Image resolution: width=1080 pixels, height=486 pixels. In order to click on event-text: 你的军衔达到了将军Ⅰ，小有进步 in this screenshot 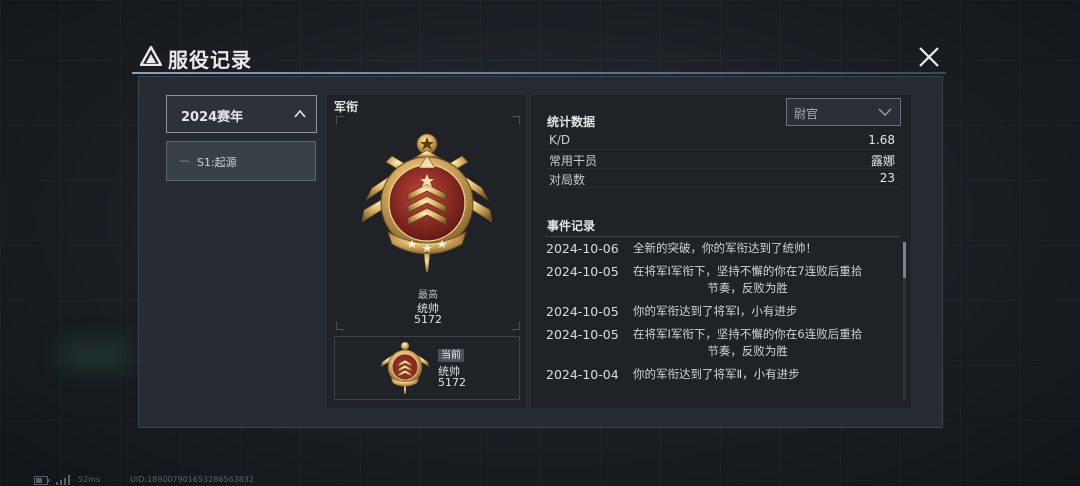, I will do `click(715, 311)`.